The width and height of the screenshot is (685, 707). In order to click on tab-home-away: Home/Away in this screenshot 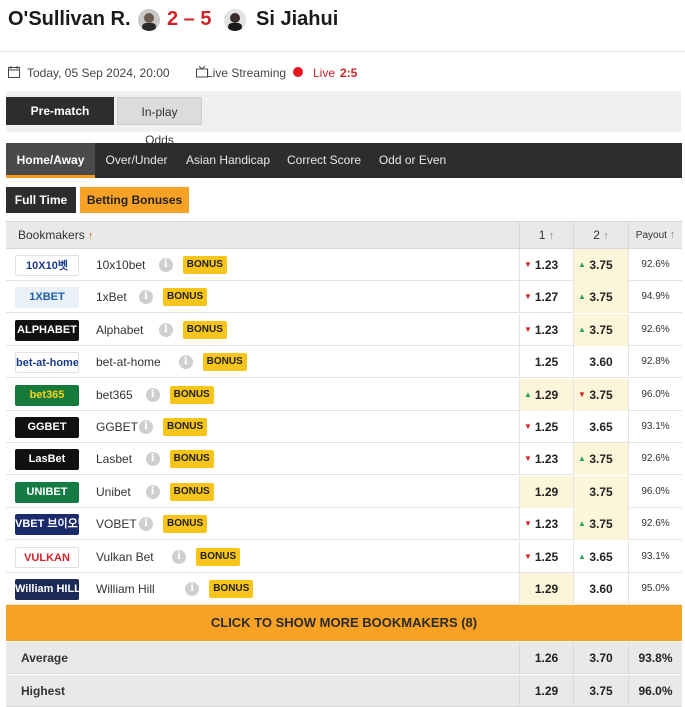, I will do `click(50, 160)`.